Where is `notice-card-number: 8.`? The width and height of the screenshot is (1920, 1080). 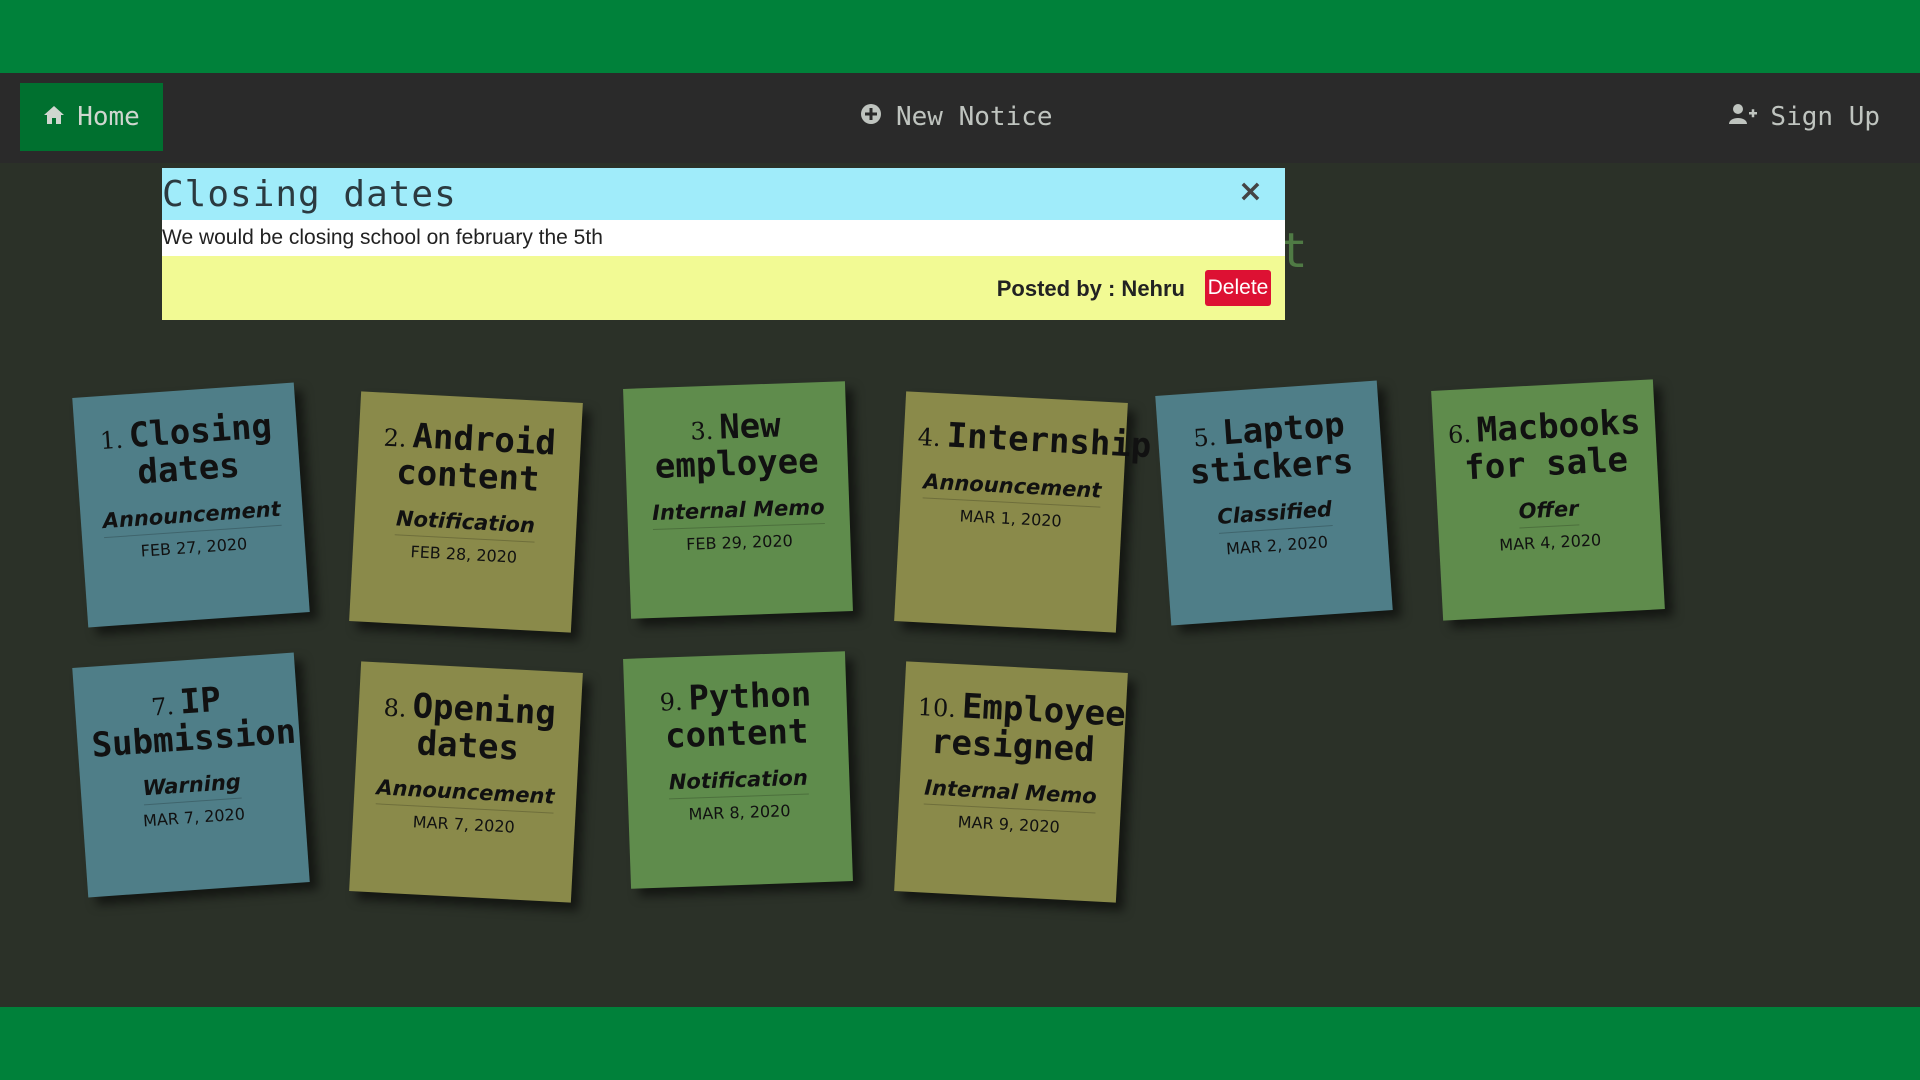 notice-card-number: 8. is located at coordinates (395, 708).